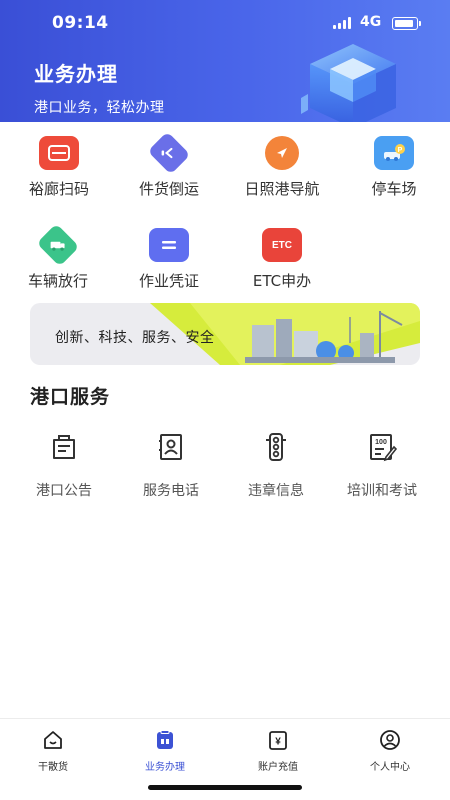 The image size is (450, 800). I want to click on quick-action-label: 作业凭证, so click(168, 281).